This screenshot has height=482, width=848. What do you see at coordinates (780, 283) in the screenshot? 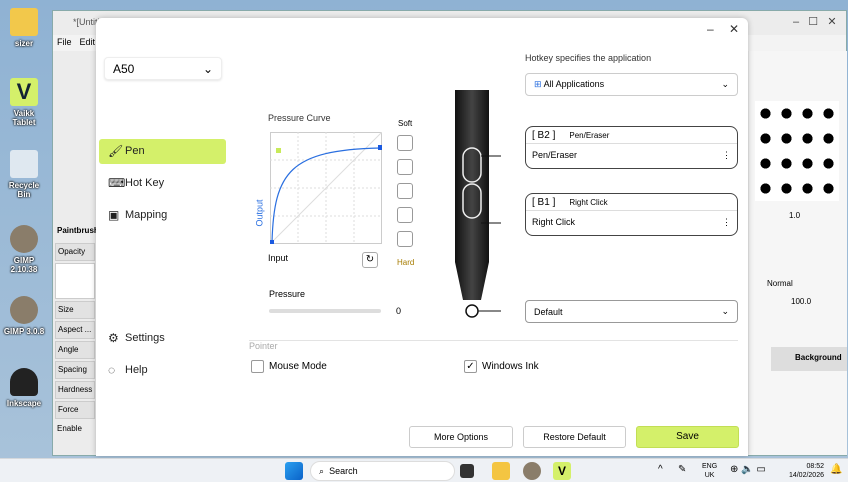
I see `layer-mode: Normal` at bounding box center [780, 283].